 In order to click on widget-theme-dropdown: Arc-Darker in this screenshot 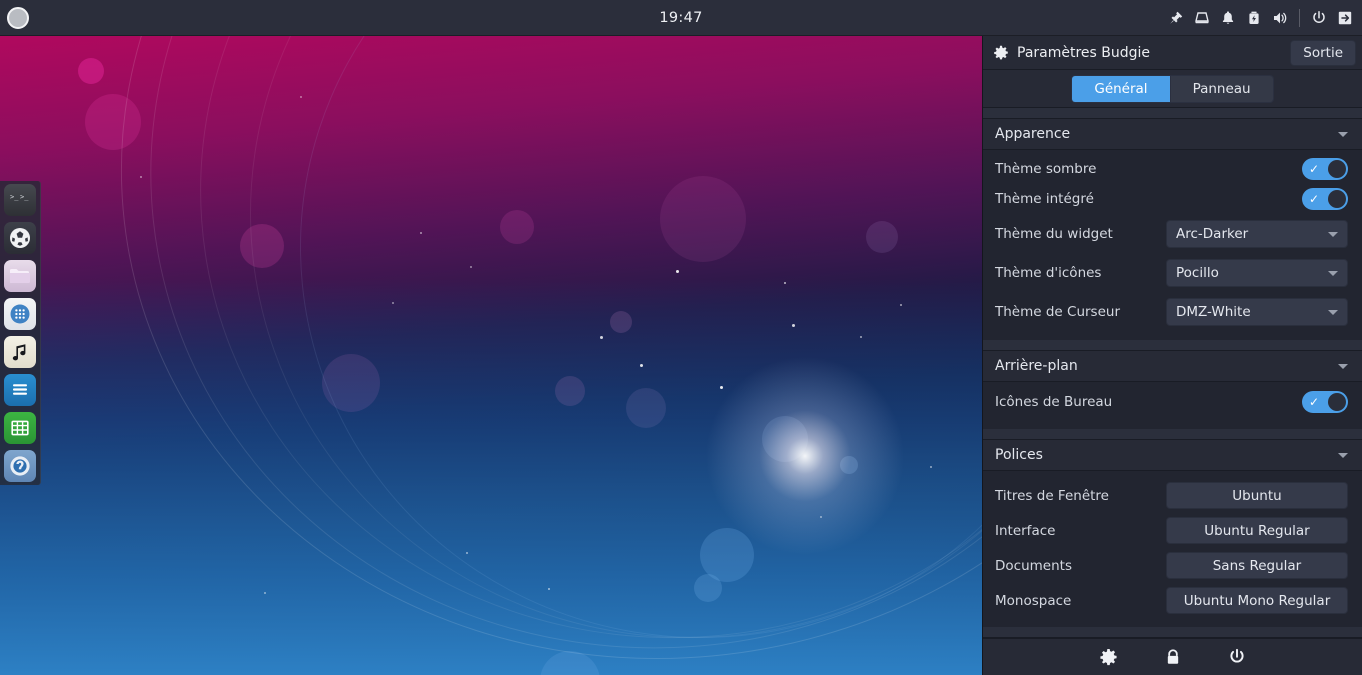, I will do `click(1257, 234)`.